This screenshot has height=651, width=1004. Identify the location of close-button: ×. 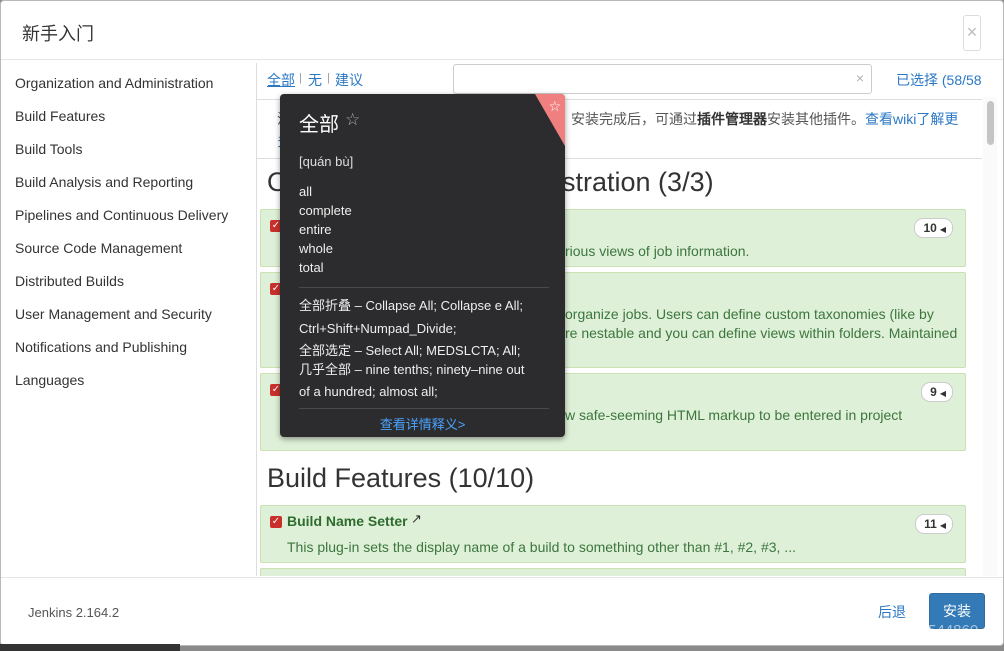
(972, 33).